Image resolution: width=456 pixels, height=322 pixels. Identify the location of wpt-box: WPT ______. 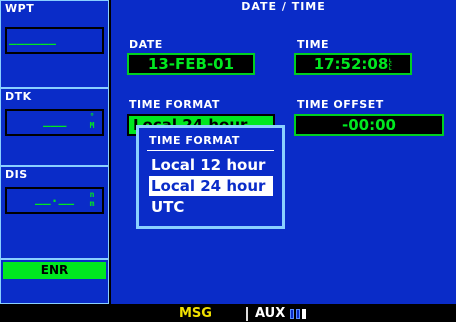
(54, 44).